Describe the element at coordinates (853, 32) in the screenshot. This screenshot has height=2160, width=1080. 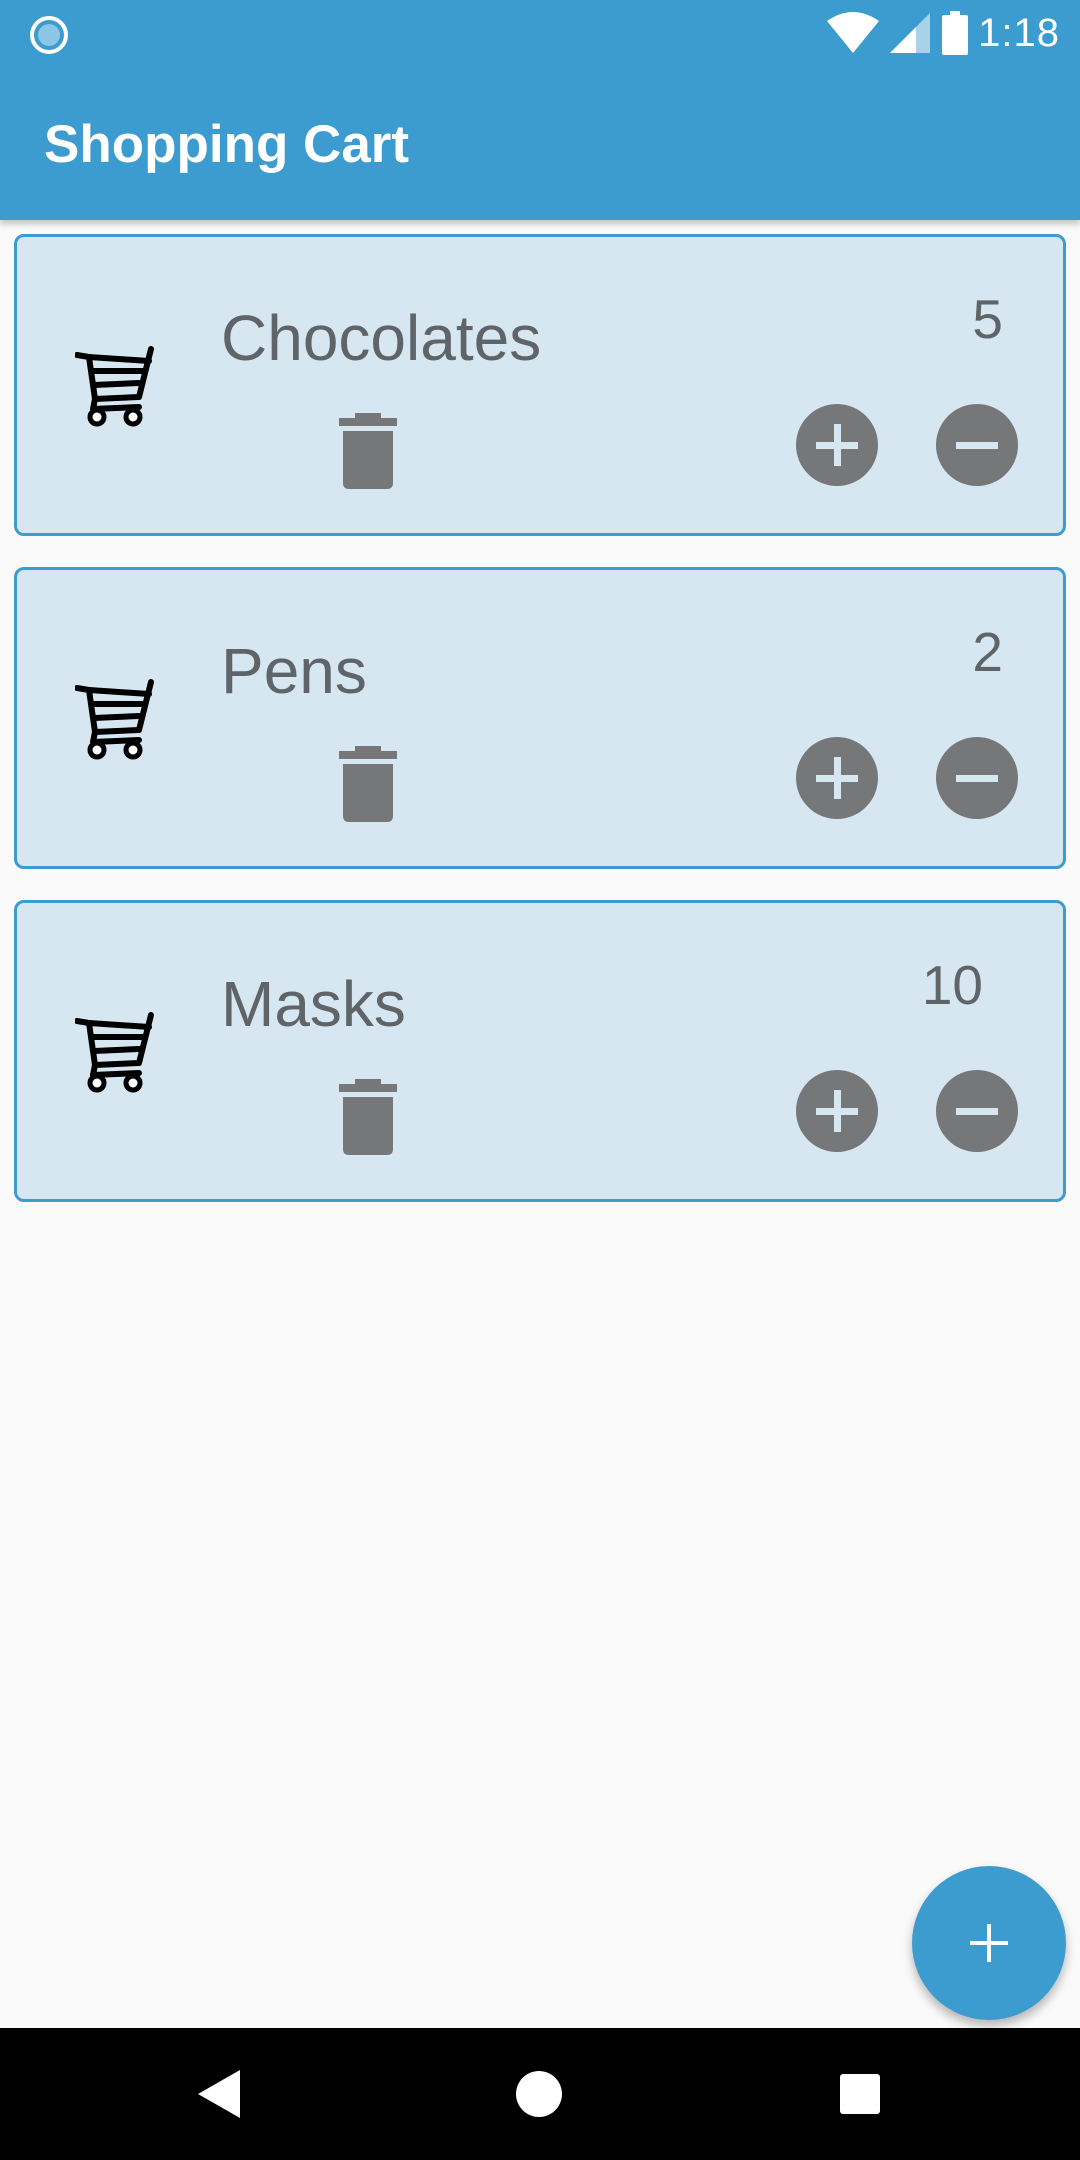
I see `wifi-icon` at that location.